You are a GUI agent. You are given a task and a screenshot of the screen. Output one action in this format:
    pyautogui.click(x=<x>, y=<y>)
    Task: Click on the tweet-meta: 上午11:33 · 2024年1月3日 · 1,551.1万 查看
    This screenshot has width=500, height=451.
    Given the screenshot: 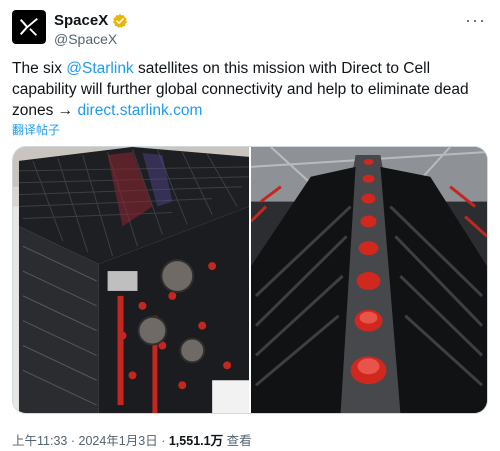 What is the action you would take?
    pyautogui.click(x=132, y=439)
    